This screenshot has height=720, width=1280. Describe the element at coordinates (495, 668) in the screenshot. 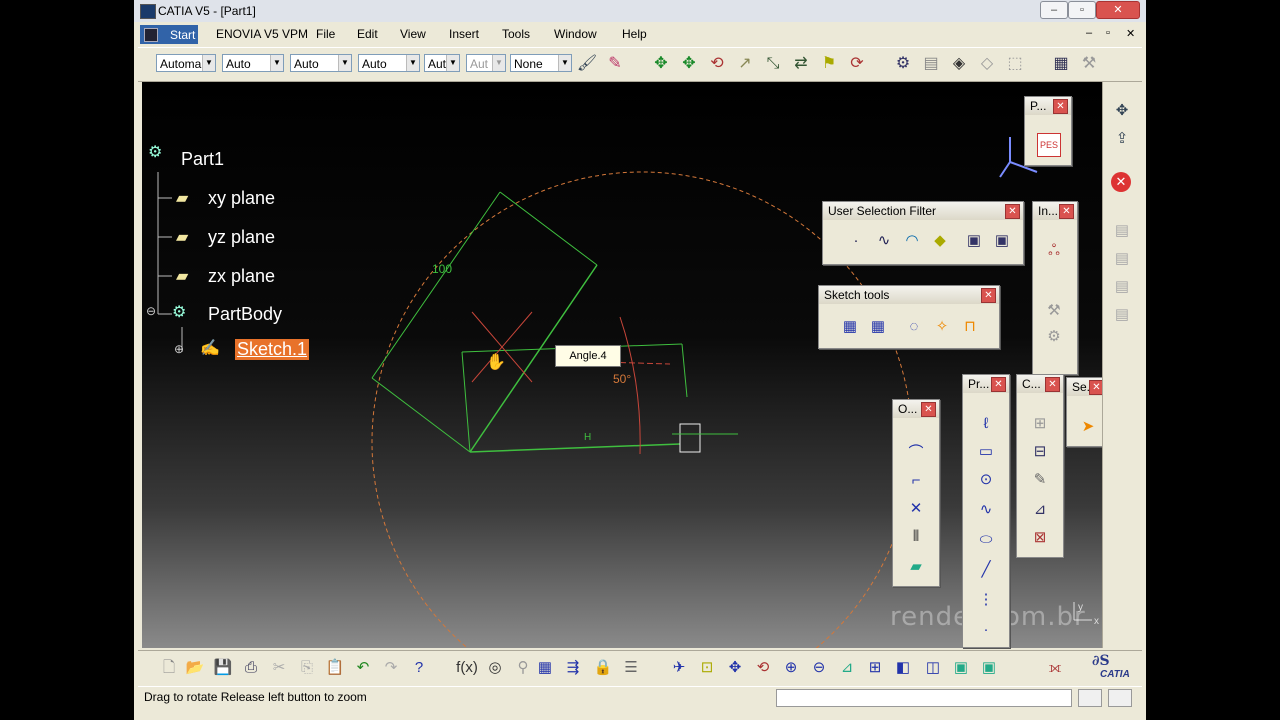

I see `knowledge-icon: ◎` at that location.